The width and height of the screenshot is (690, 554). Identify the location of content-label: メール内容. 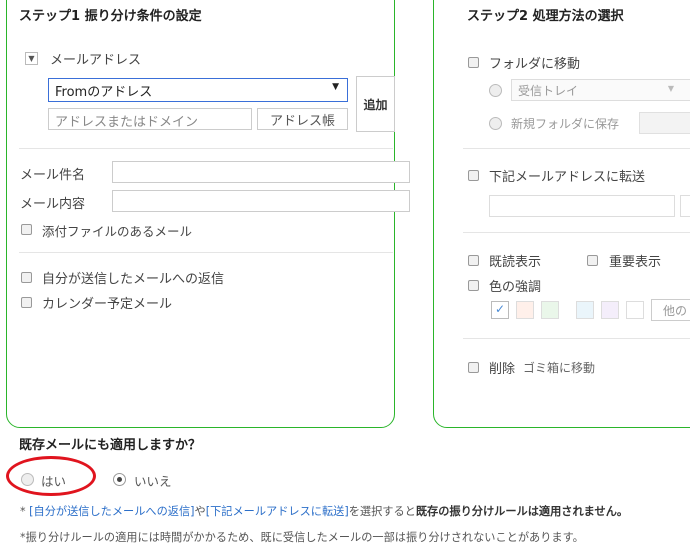
(53, 204).